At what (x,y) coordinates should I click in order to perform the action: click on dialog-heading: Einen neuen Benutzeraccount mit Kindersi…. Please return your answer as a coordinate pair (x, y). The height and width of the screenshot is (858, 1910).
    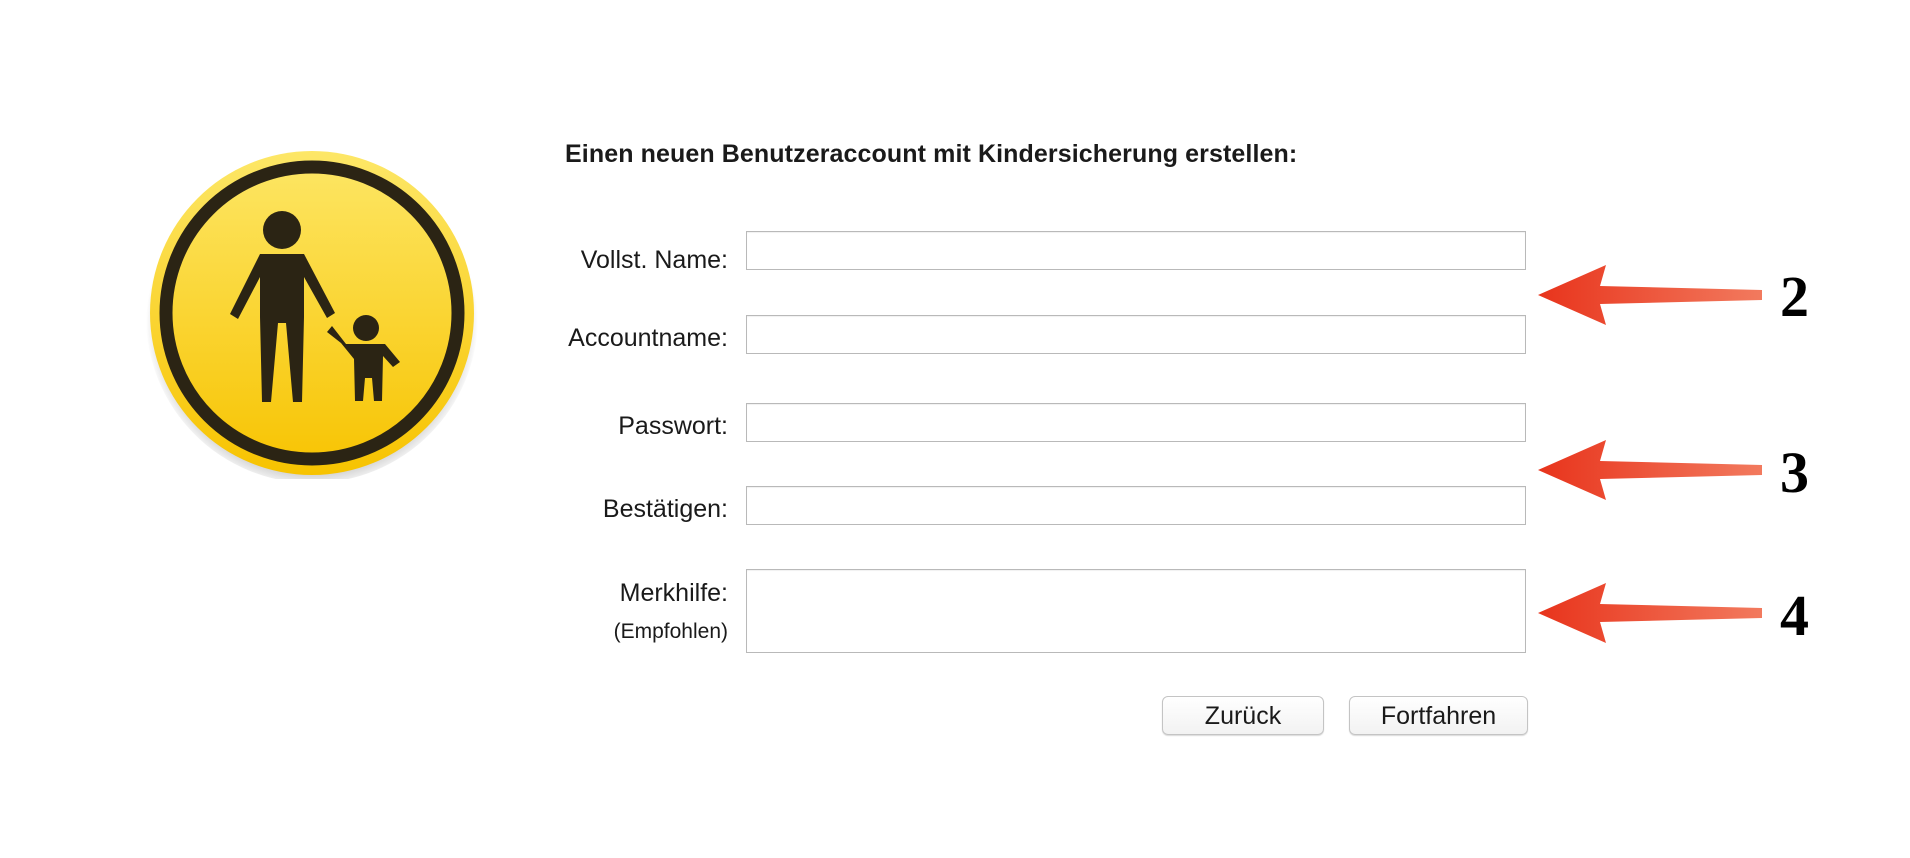
    Looking at the image, I should click on (931, 154).